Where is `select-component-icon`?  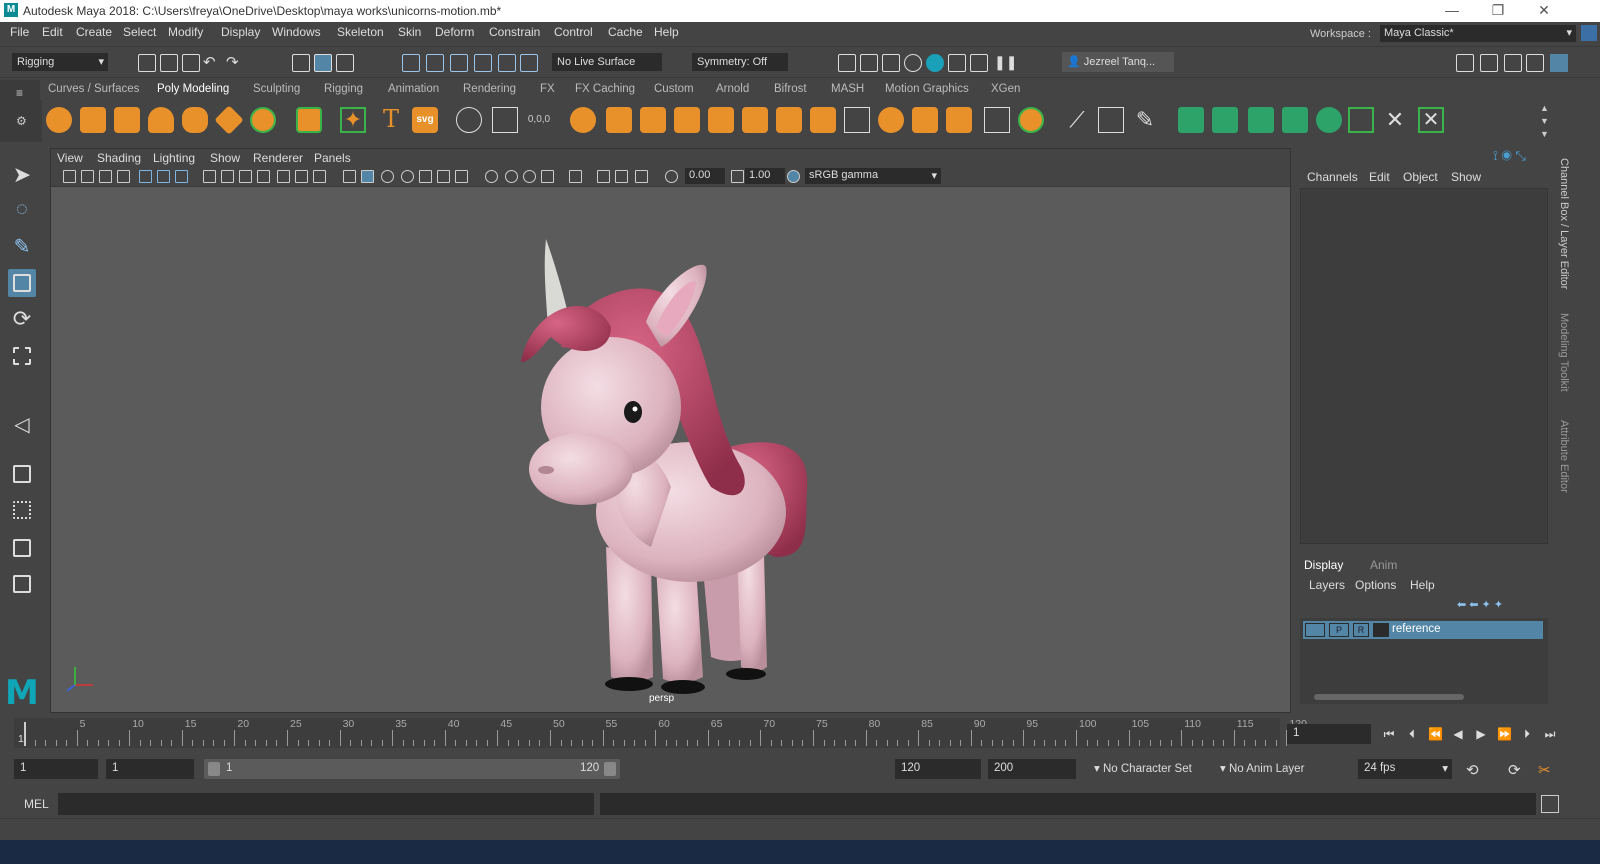
select-component-icon is located at coordinates (345, 63).